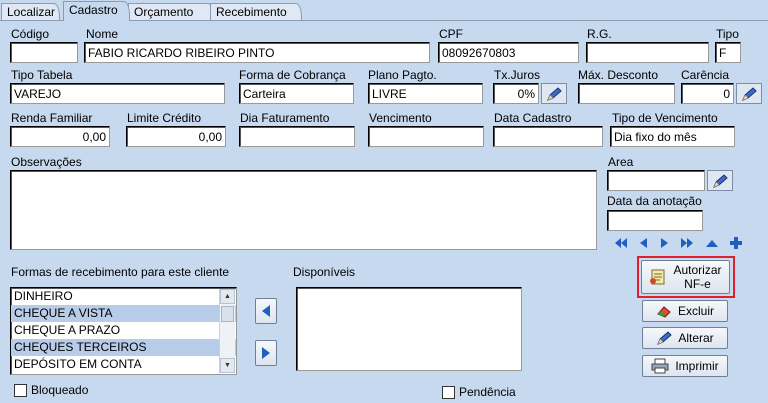 The height and width of the screenshot is (403, 768). What do you see at coordinates (44, 52) in the screenshot?
I see `codigo-field` at bounding box center [44, 52].